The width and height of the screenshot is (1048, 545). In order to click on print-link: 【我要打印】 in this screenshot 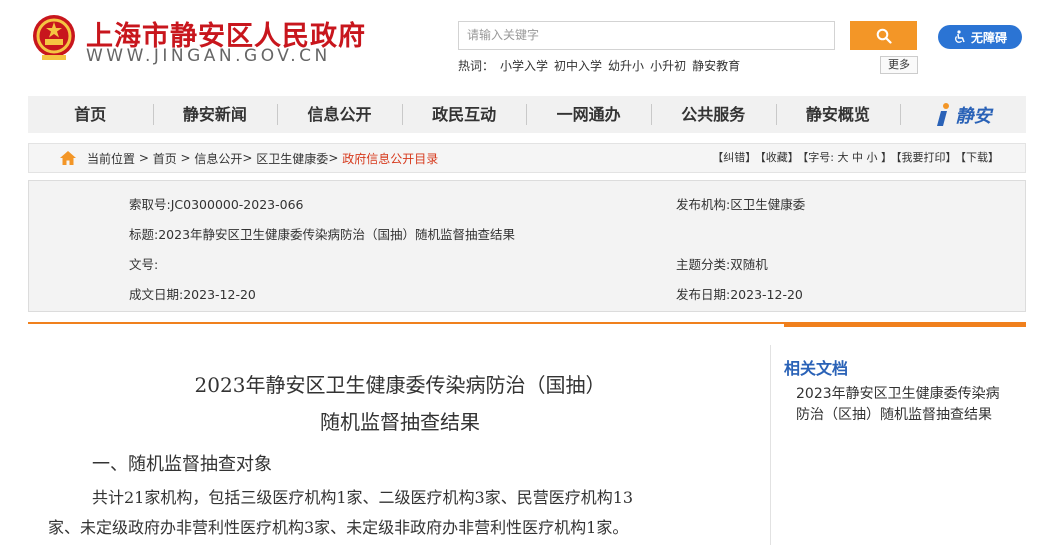, I will do `click(926, 157)`.